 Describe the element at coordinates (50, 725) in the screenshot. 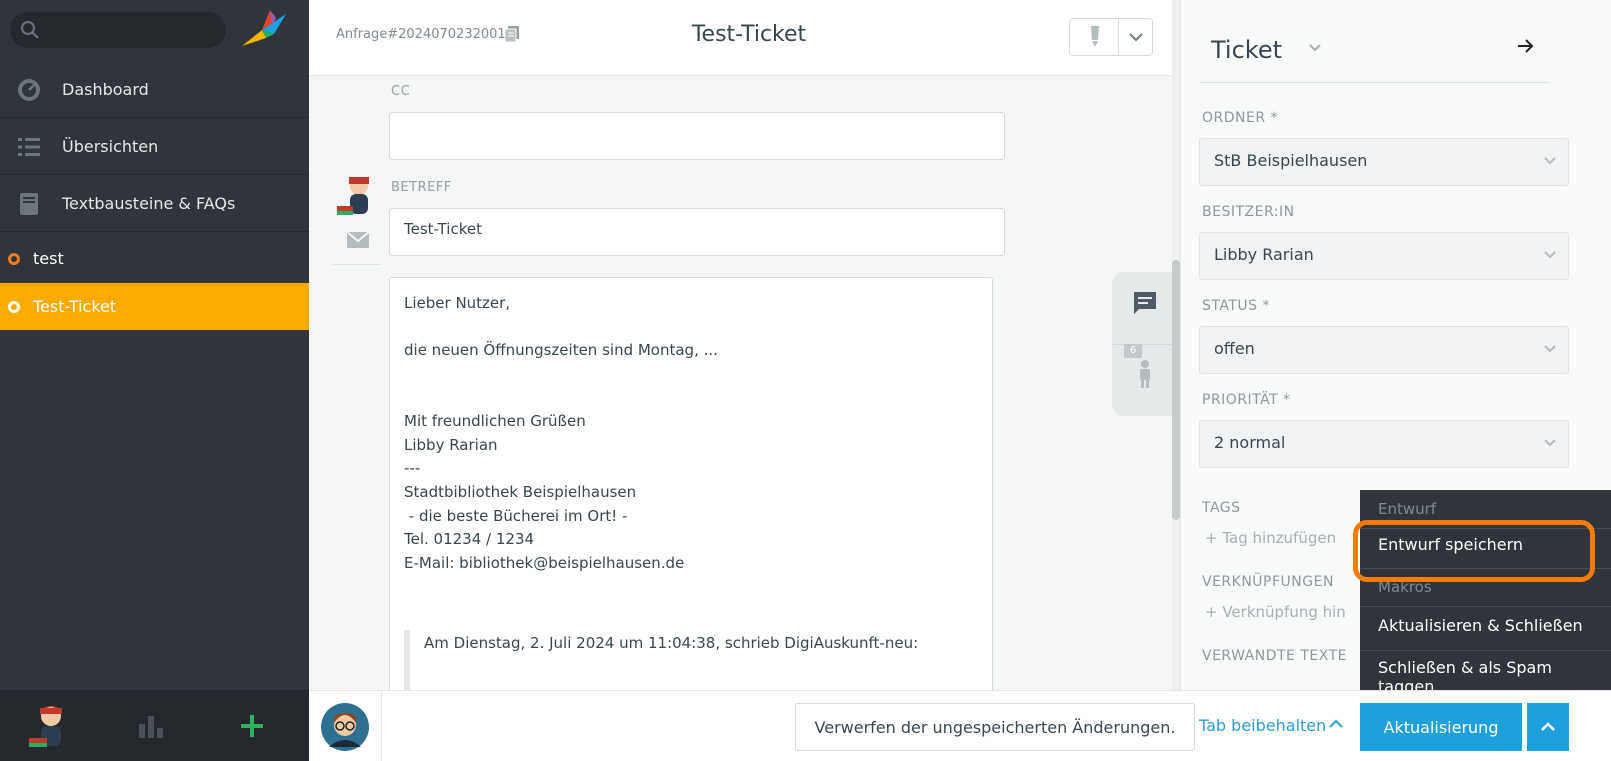

I see `user-avatar` at that location.